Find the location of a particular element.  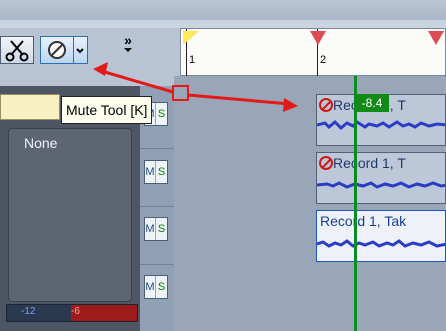

audio-clip-muted: Record 1, T is located at coordinates (381, 178).